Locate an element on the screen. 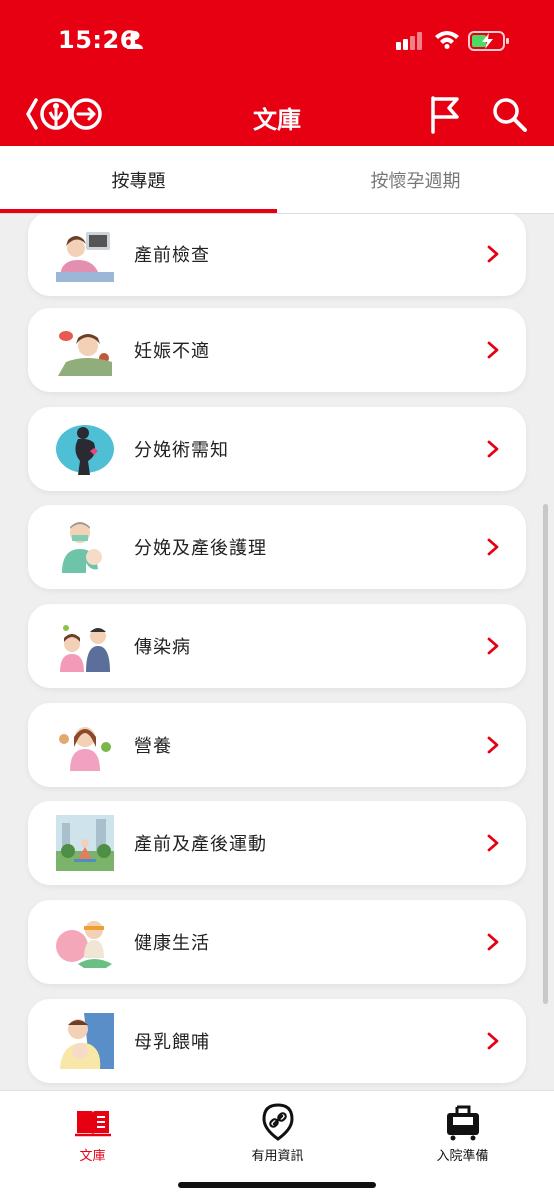  prenatal-checkup-illustration is located at coordinates (85, 257).